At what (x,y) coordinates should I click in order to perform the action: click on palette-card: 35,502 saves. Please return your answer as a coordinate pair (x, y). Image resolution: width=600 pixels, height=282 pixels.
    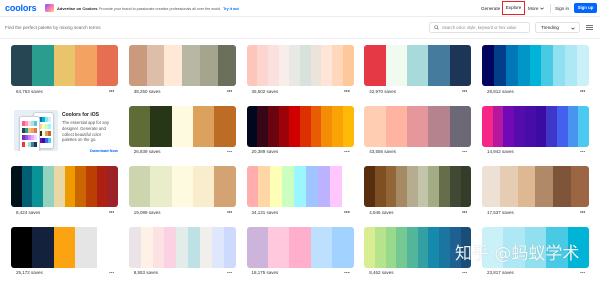
    Looking at the image, I should click on (300, 72).